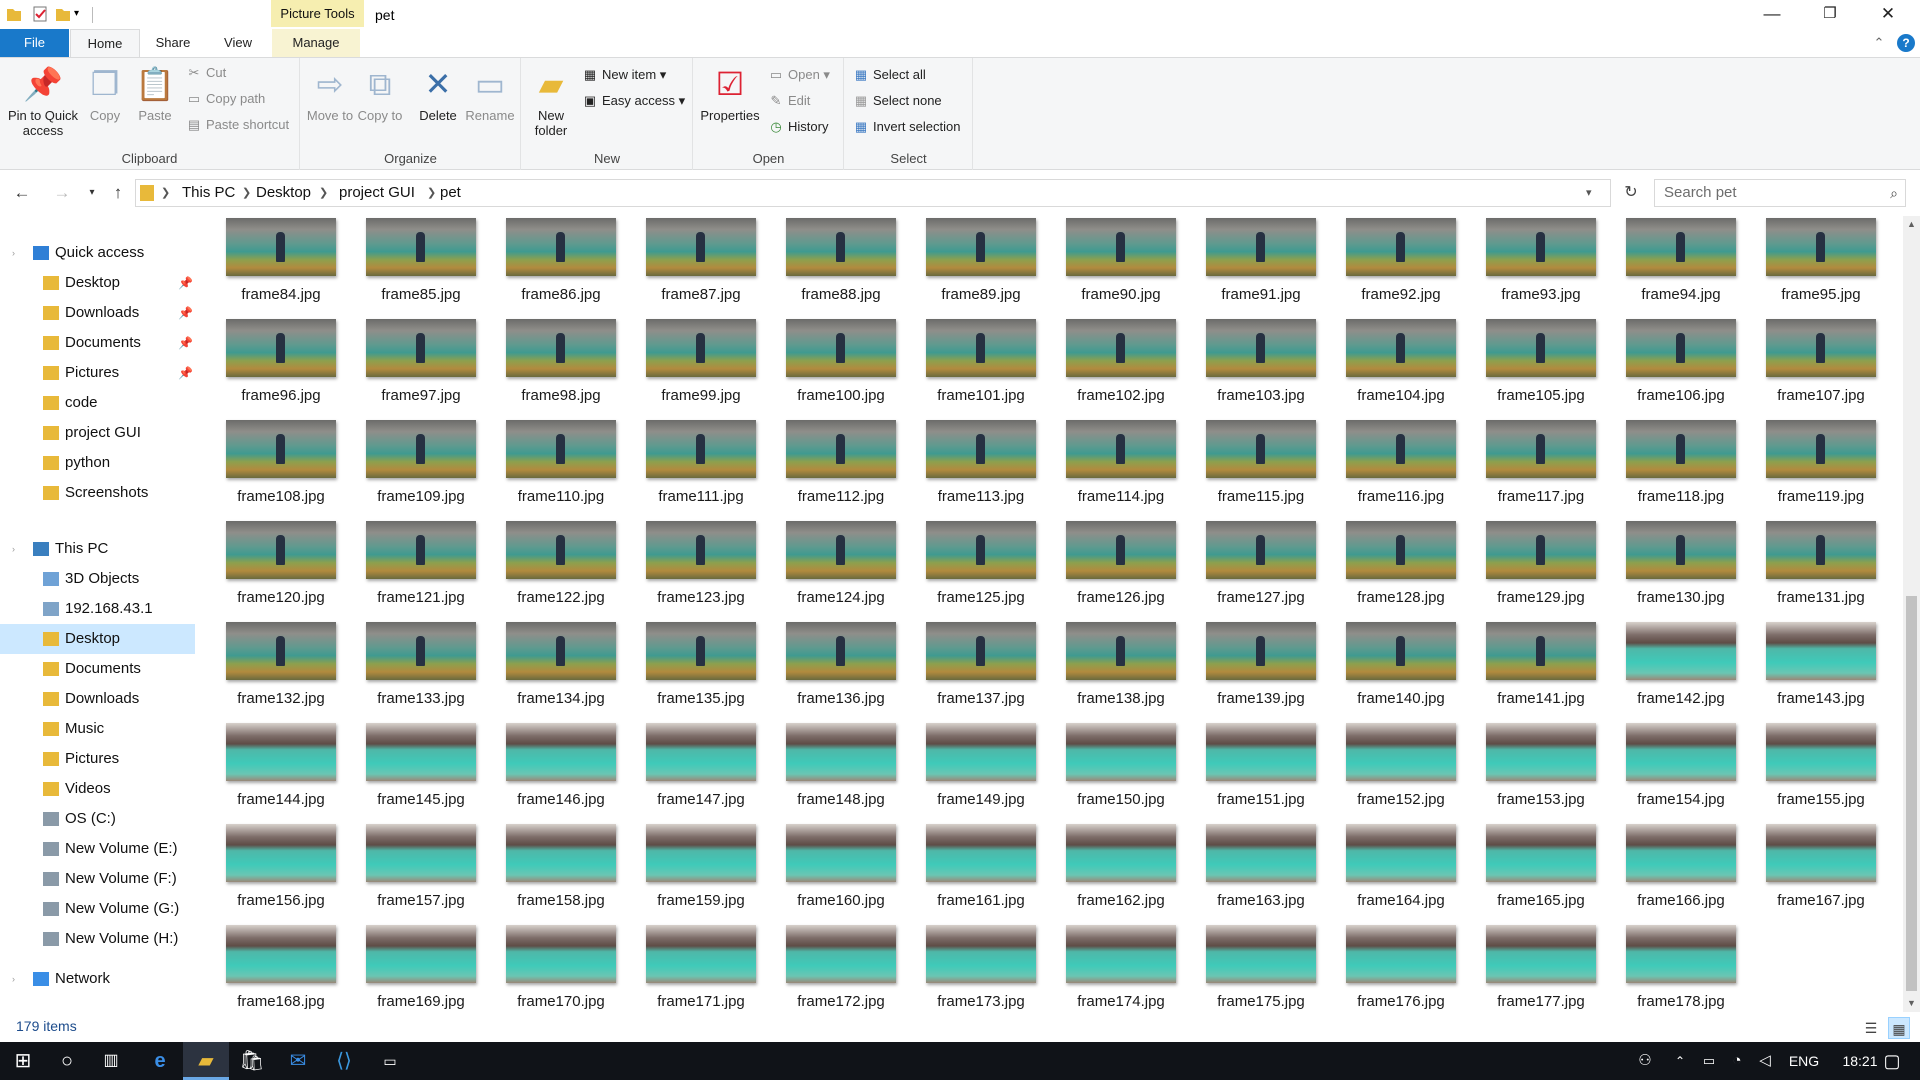  I want to click on file-item: frame177.jpg, so click(1527, 965).